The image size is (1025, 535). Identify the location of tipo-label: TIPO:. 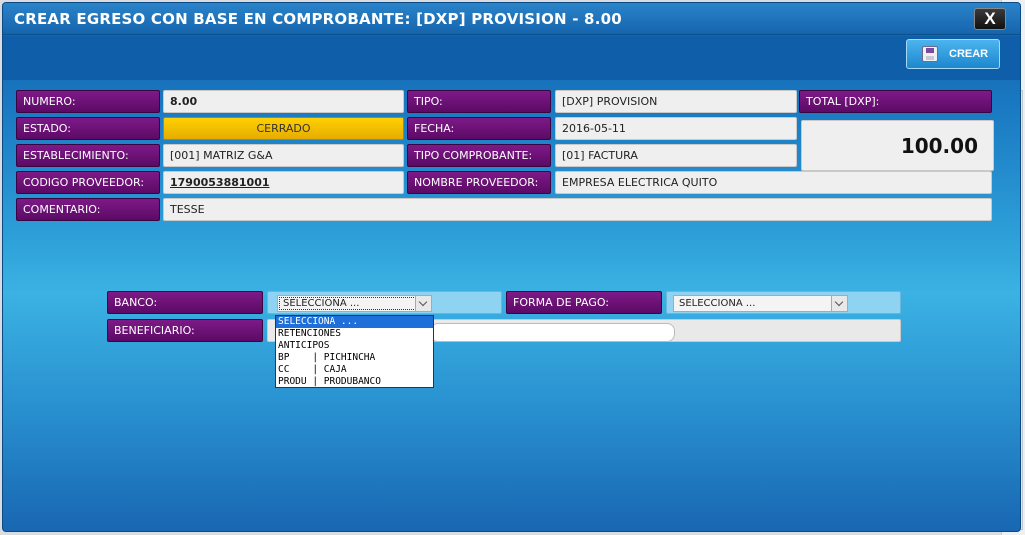
(479, 101).